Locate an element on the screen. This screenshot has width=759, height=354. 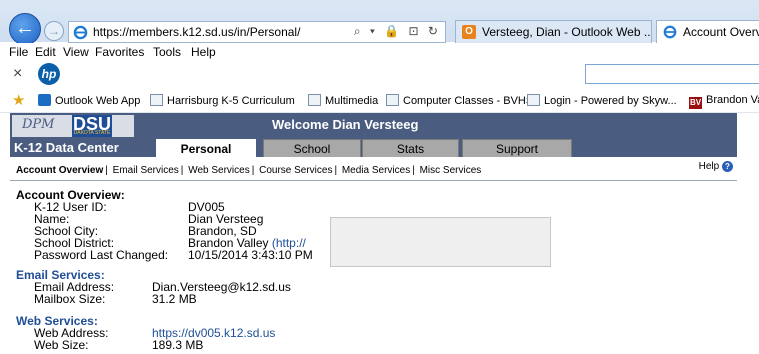
menu-tools: Tools is located at coordinates (167, 52).